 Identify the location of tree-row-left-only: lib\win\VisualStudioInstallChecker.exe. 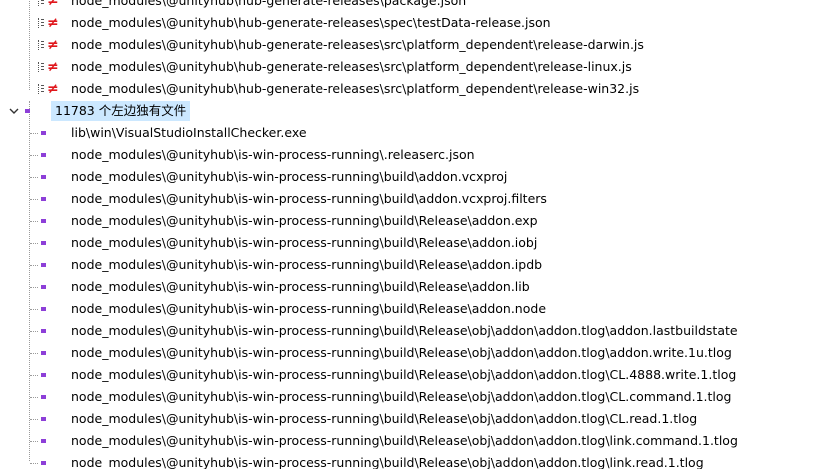
(411, 133).